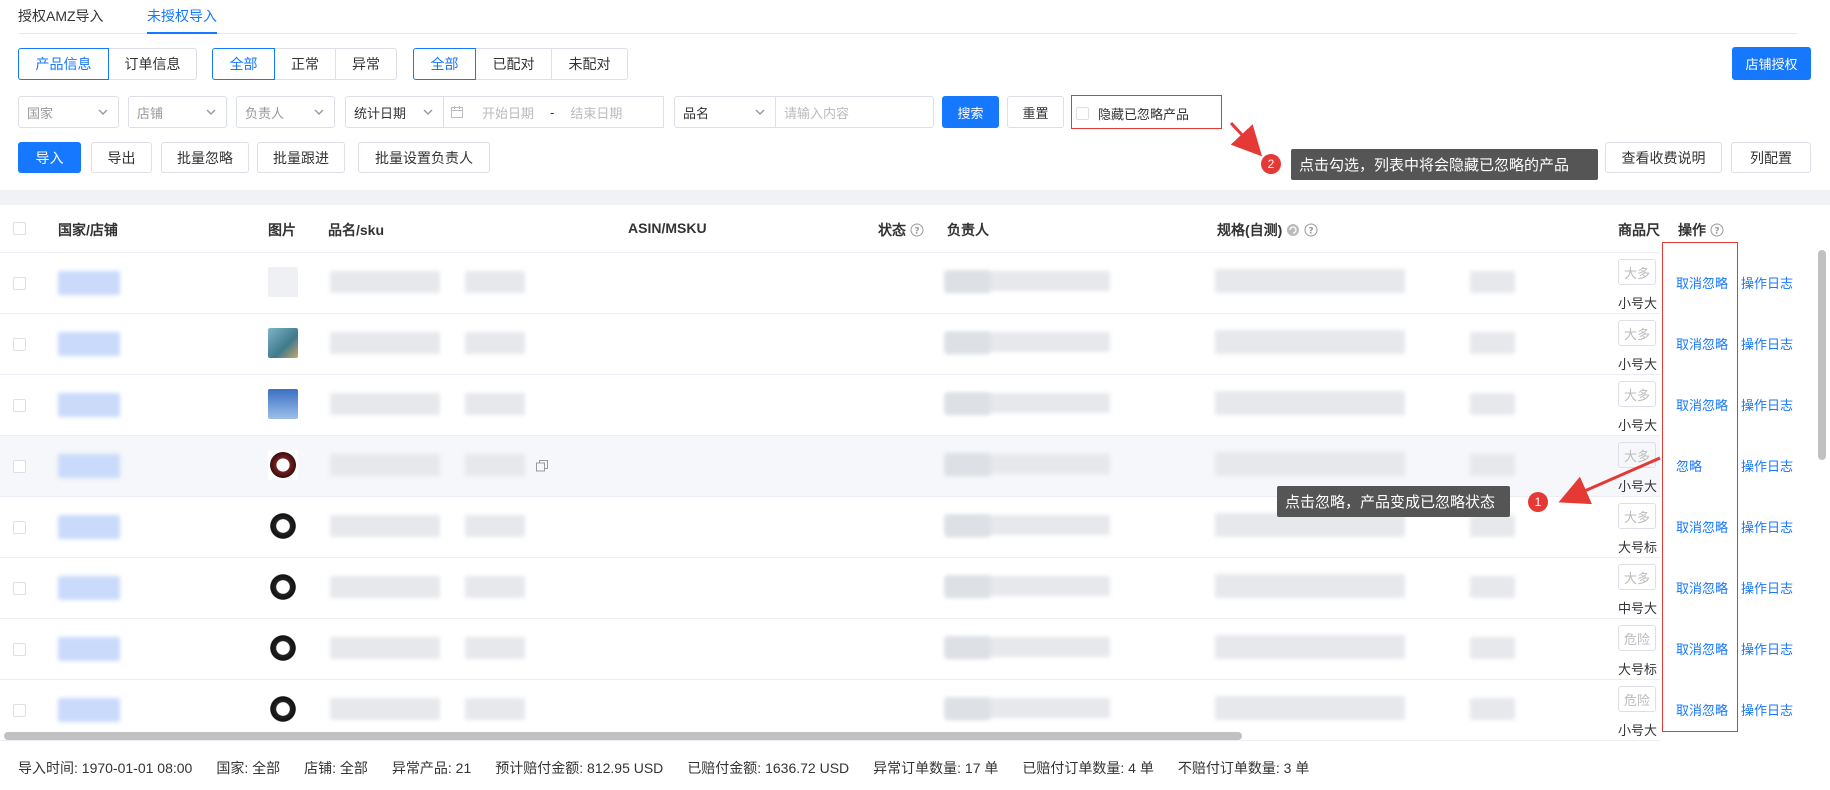 The height and width of the screenshot is (790, 1830). What do you see at coordinates (508, 112) in the screenshot?
I see `start-date-input: 开始日期` at bounding box center [508, 112].